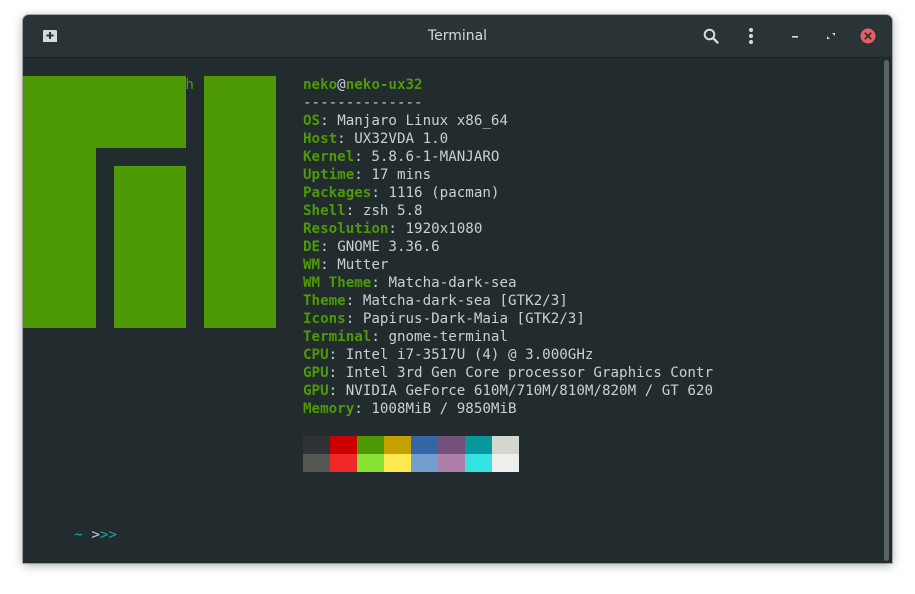  What do you see at coordinates (312, 265) in the screenshot?
I see `info-key: WM` at bounding box center [312, 265].